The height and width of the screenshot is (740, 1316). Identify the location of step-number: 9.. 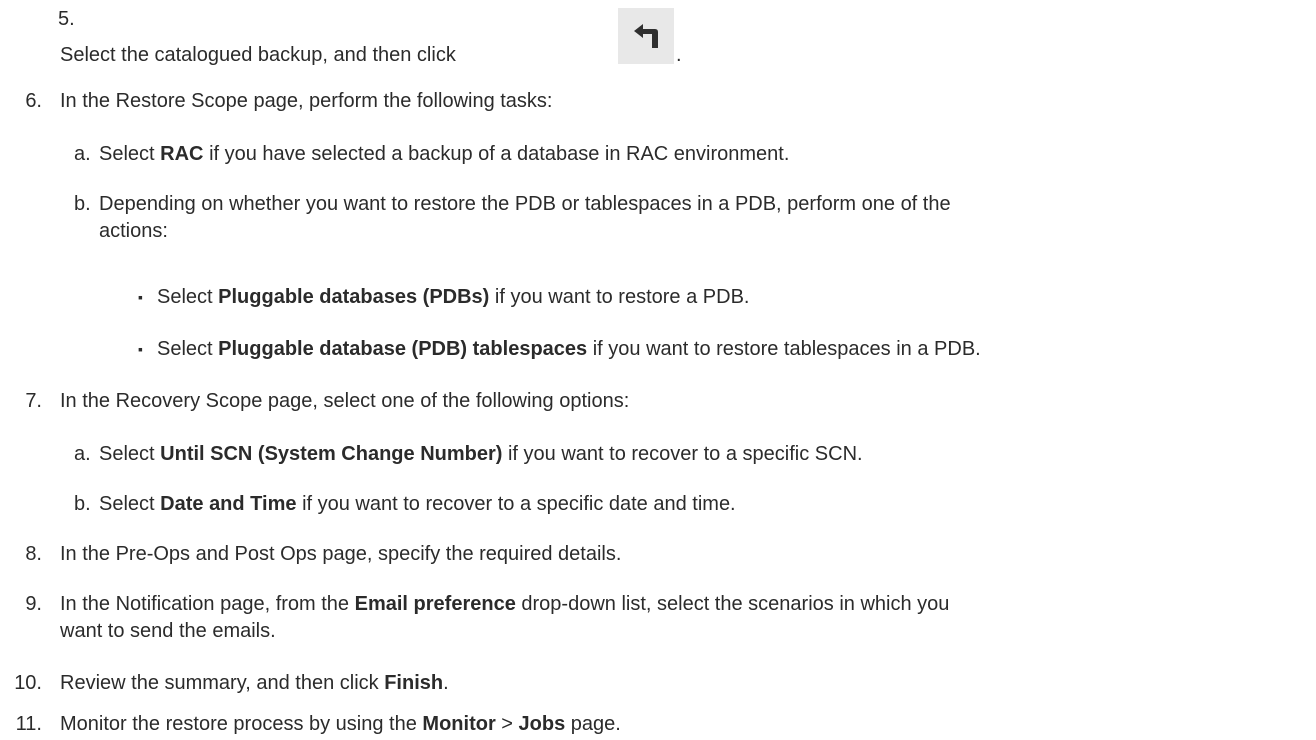
(33, 604).